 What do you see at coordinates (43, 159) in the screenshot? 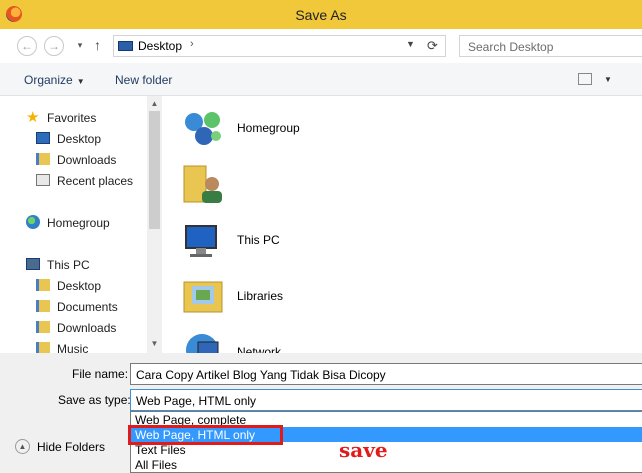
I see `downloads-folder-icon` at bounding box center [43, 159].